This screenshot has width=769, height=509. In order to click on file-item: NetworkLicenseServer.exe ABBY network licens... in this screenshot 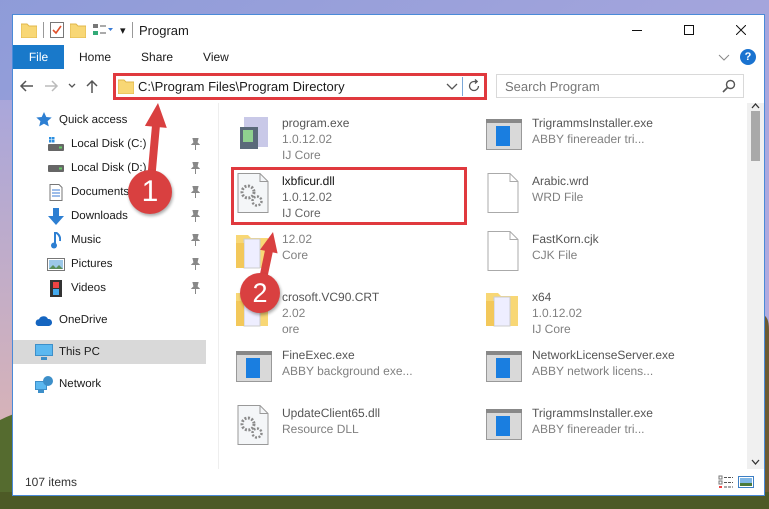, I will do `click(603, 362)`.